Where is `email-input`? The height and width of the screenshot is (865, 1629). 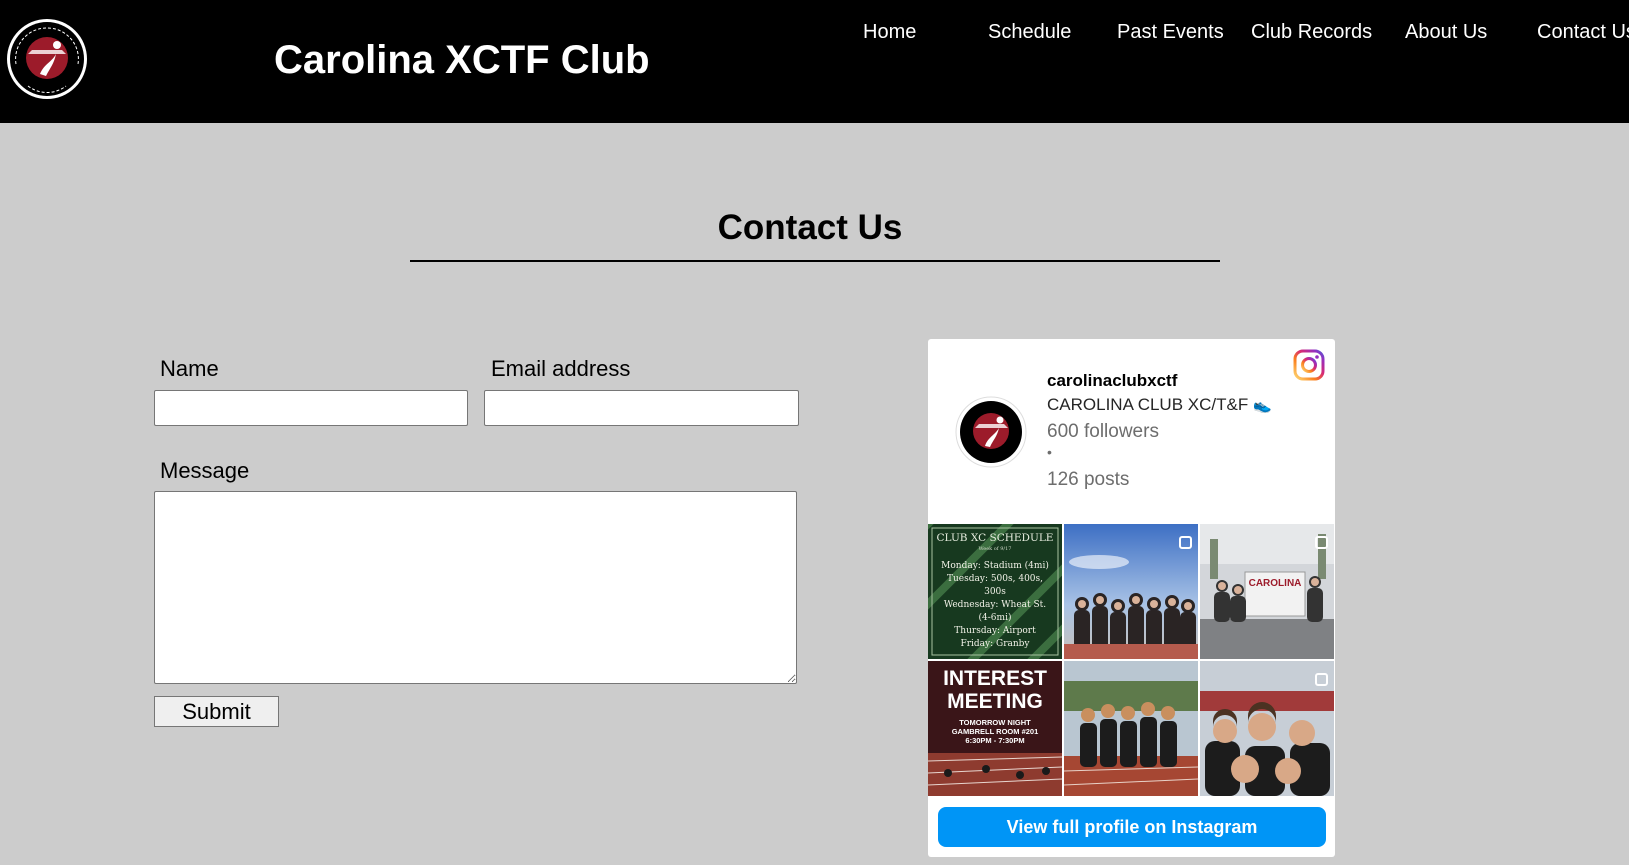
email-input is located at coordinates (641, 408).